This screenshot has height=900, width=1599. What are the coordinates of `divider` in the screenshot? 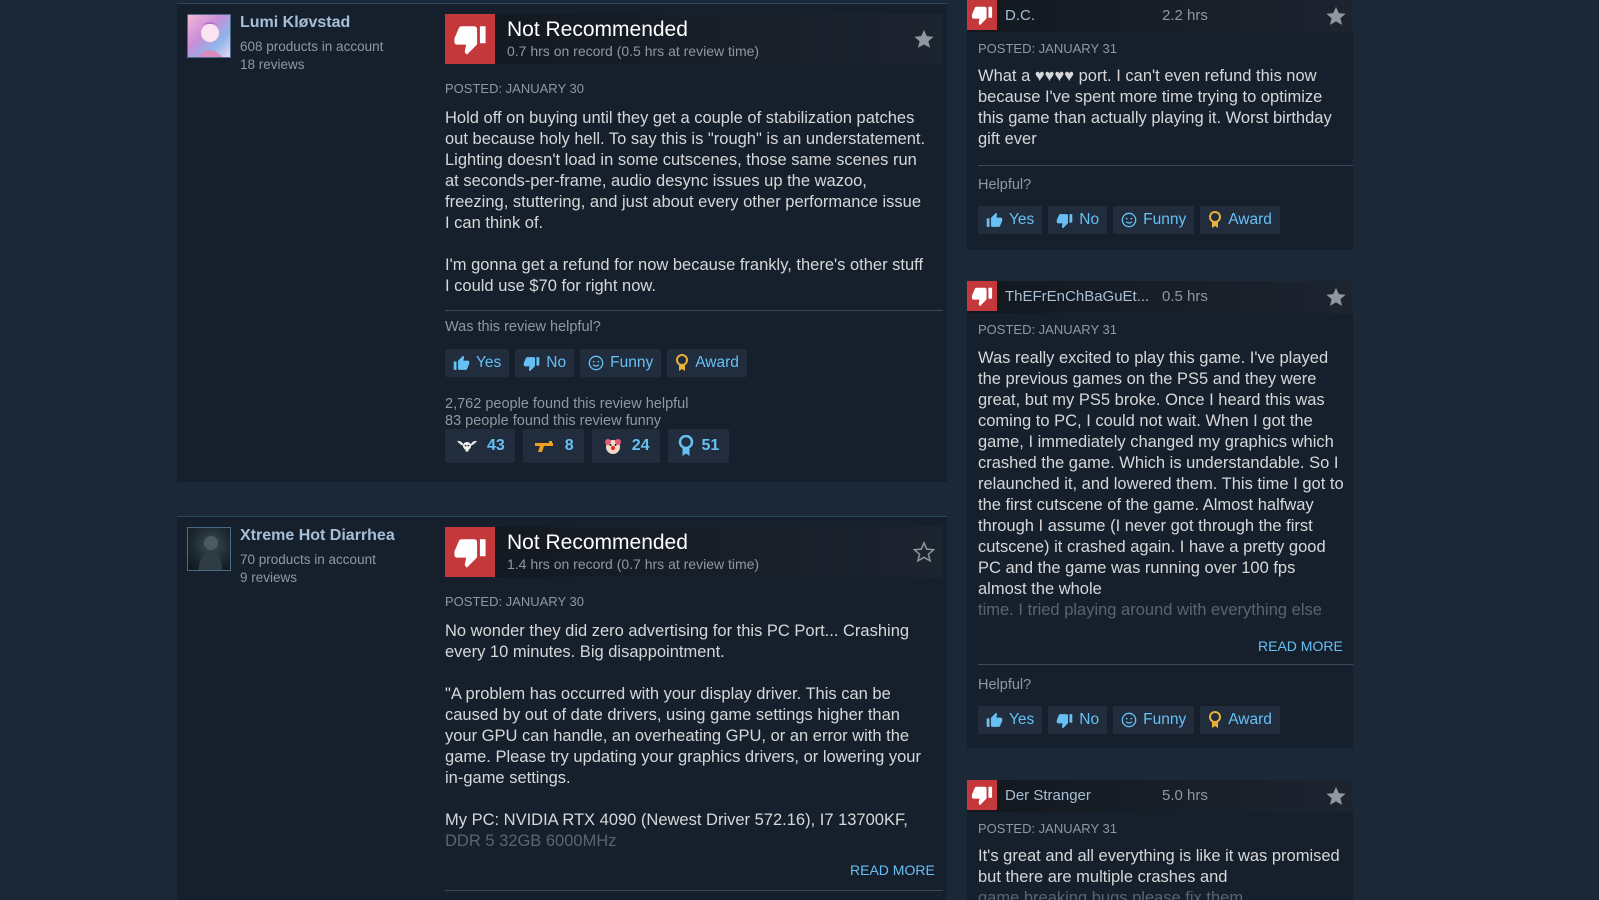 It's located at (1165, 165).